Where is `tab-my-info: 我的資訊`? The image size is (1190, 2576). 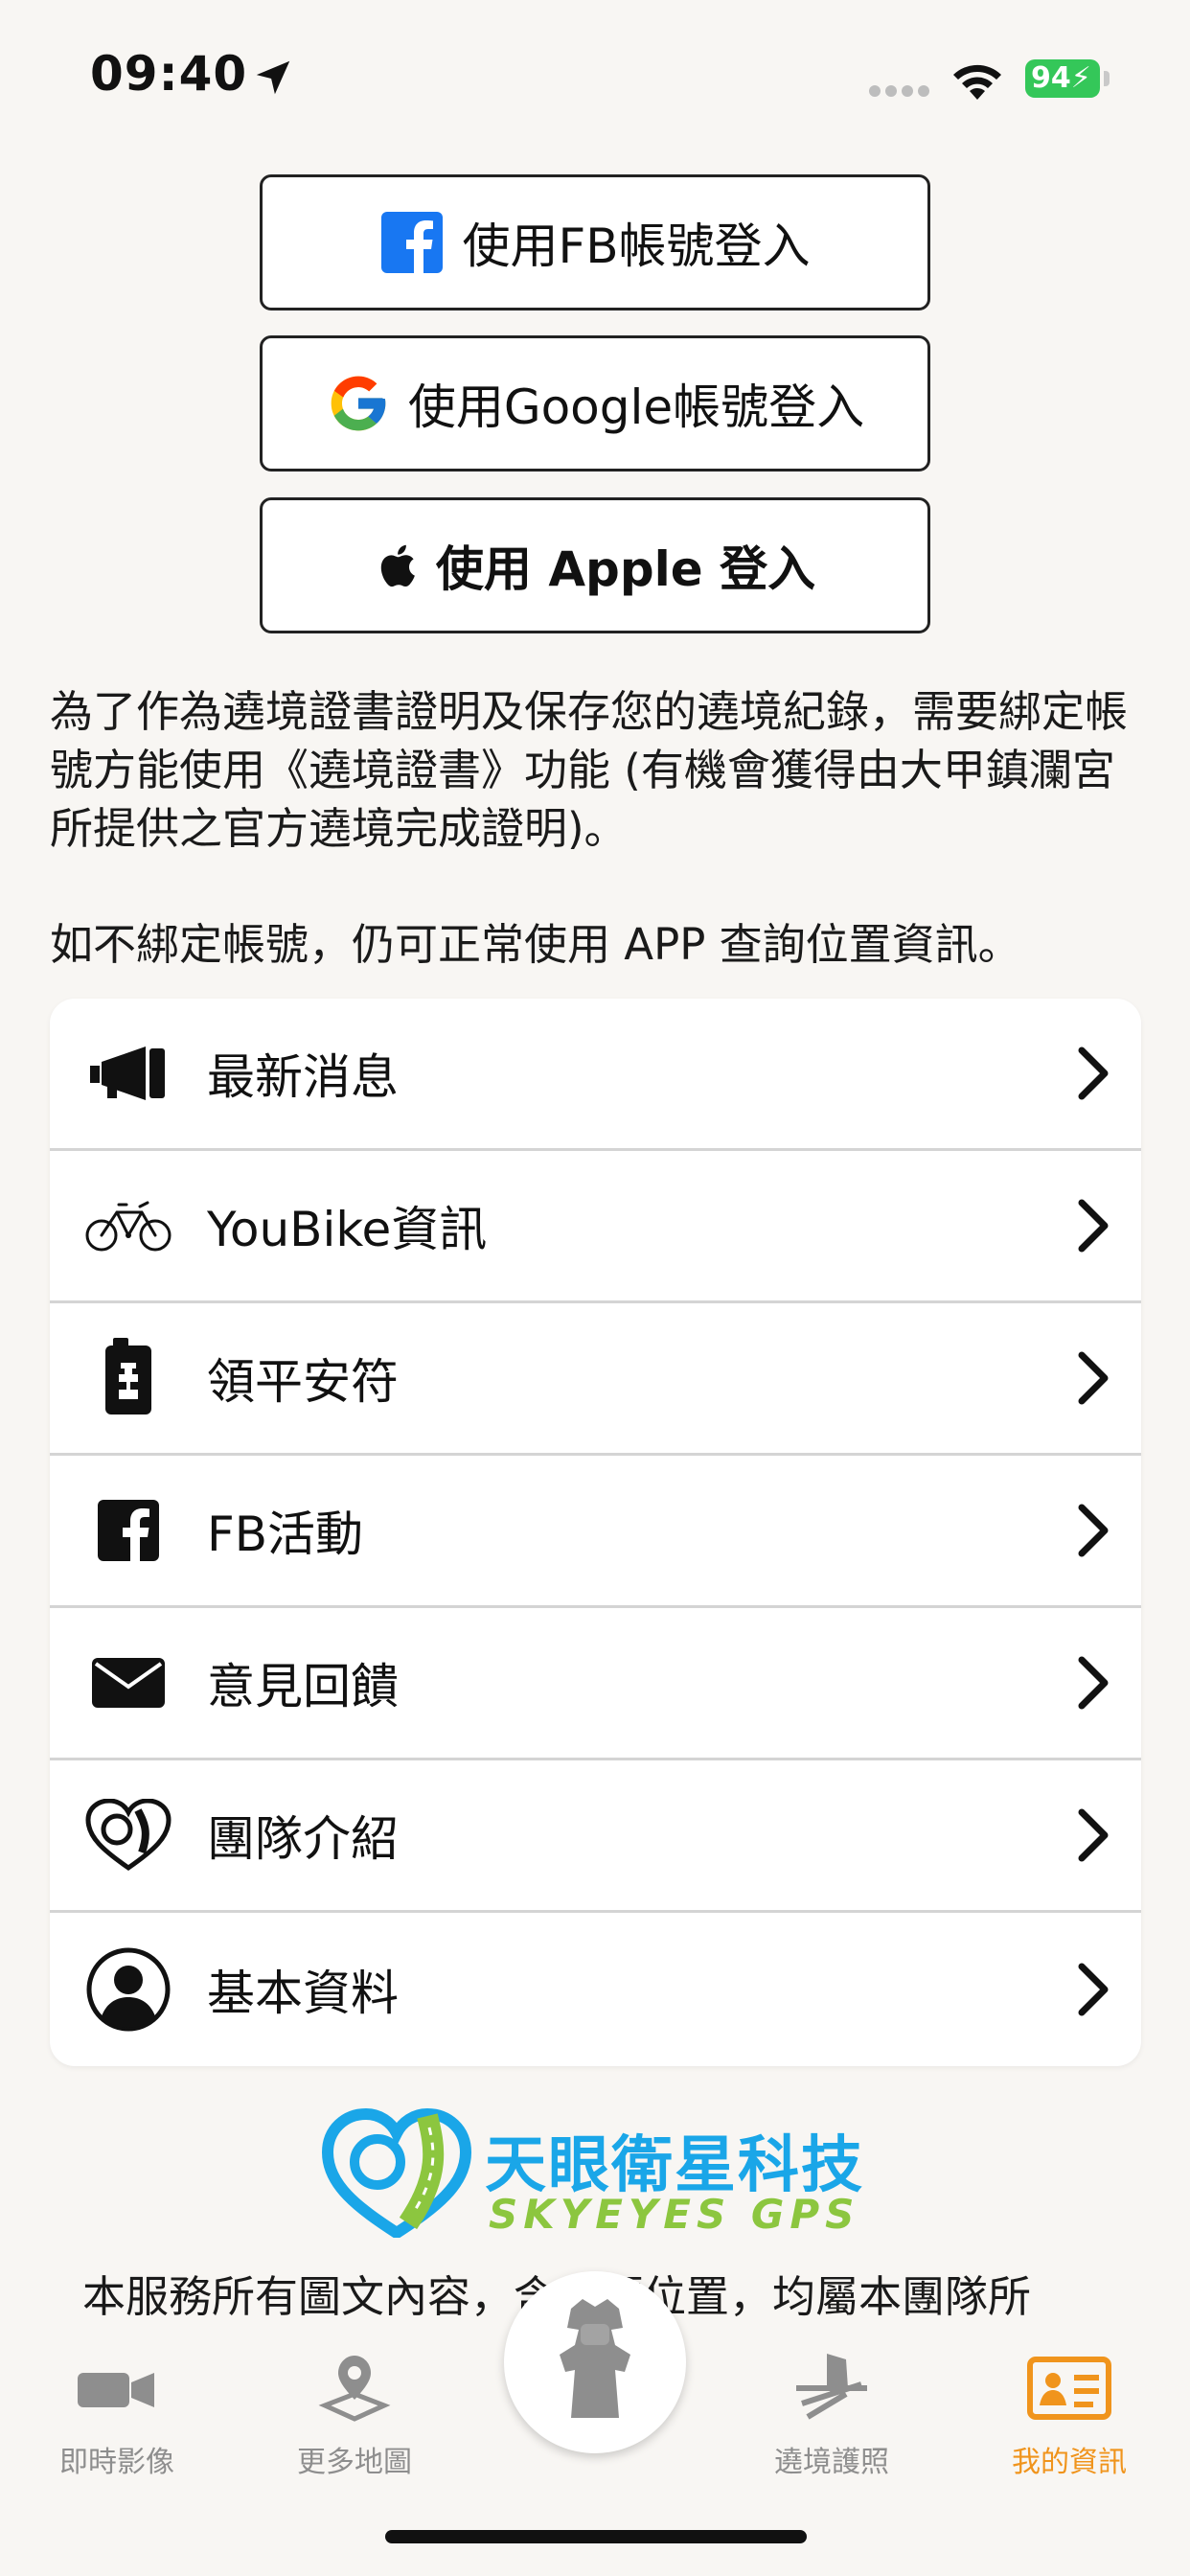 tab-my-info: 我的資訊 is located at coordinates (1069, 2422).